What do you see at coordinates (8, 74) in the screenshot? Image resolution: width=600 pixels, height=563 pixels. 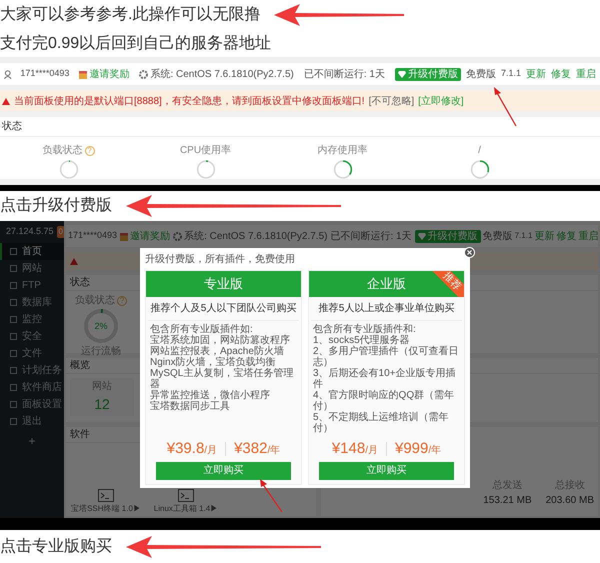 I see `user-icon` at bounding box center [8, 74].